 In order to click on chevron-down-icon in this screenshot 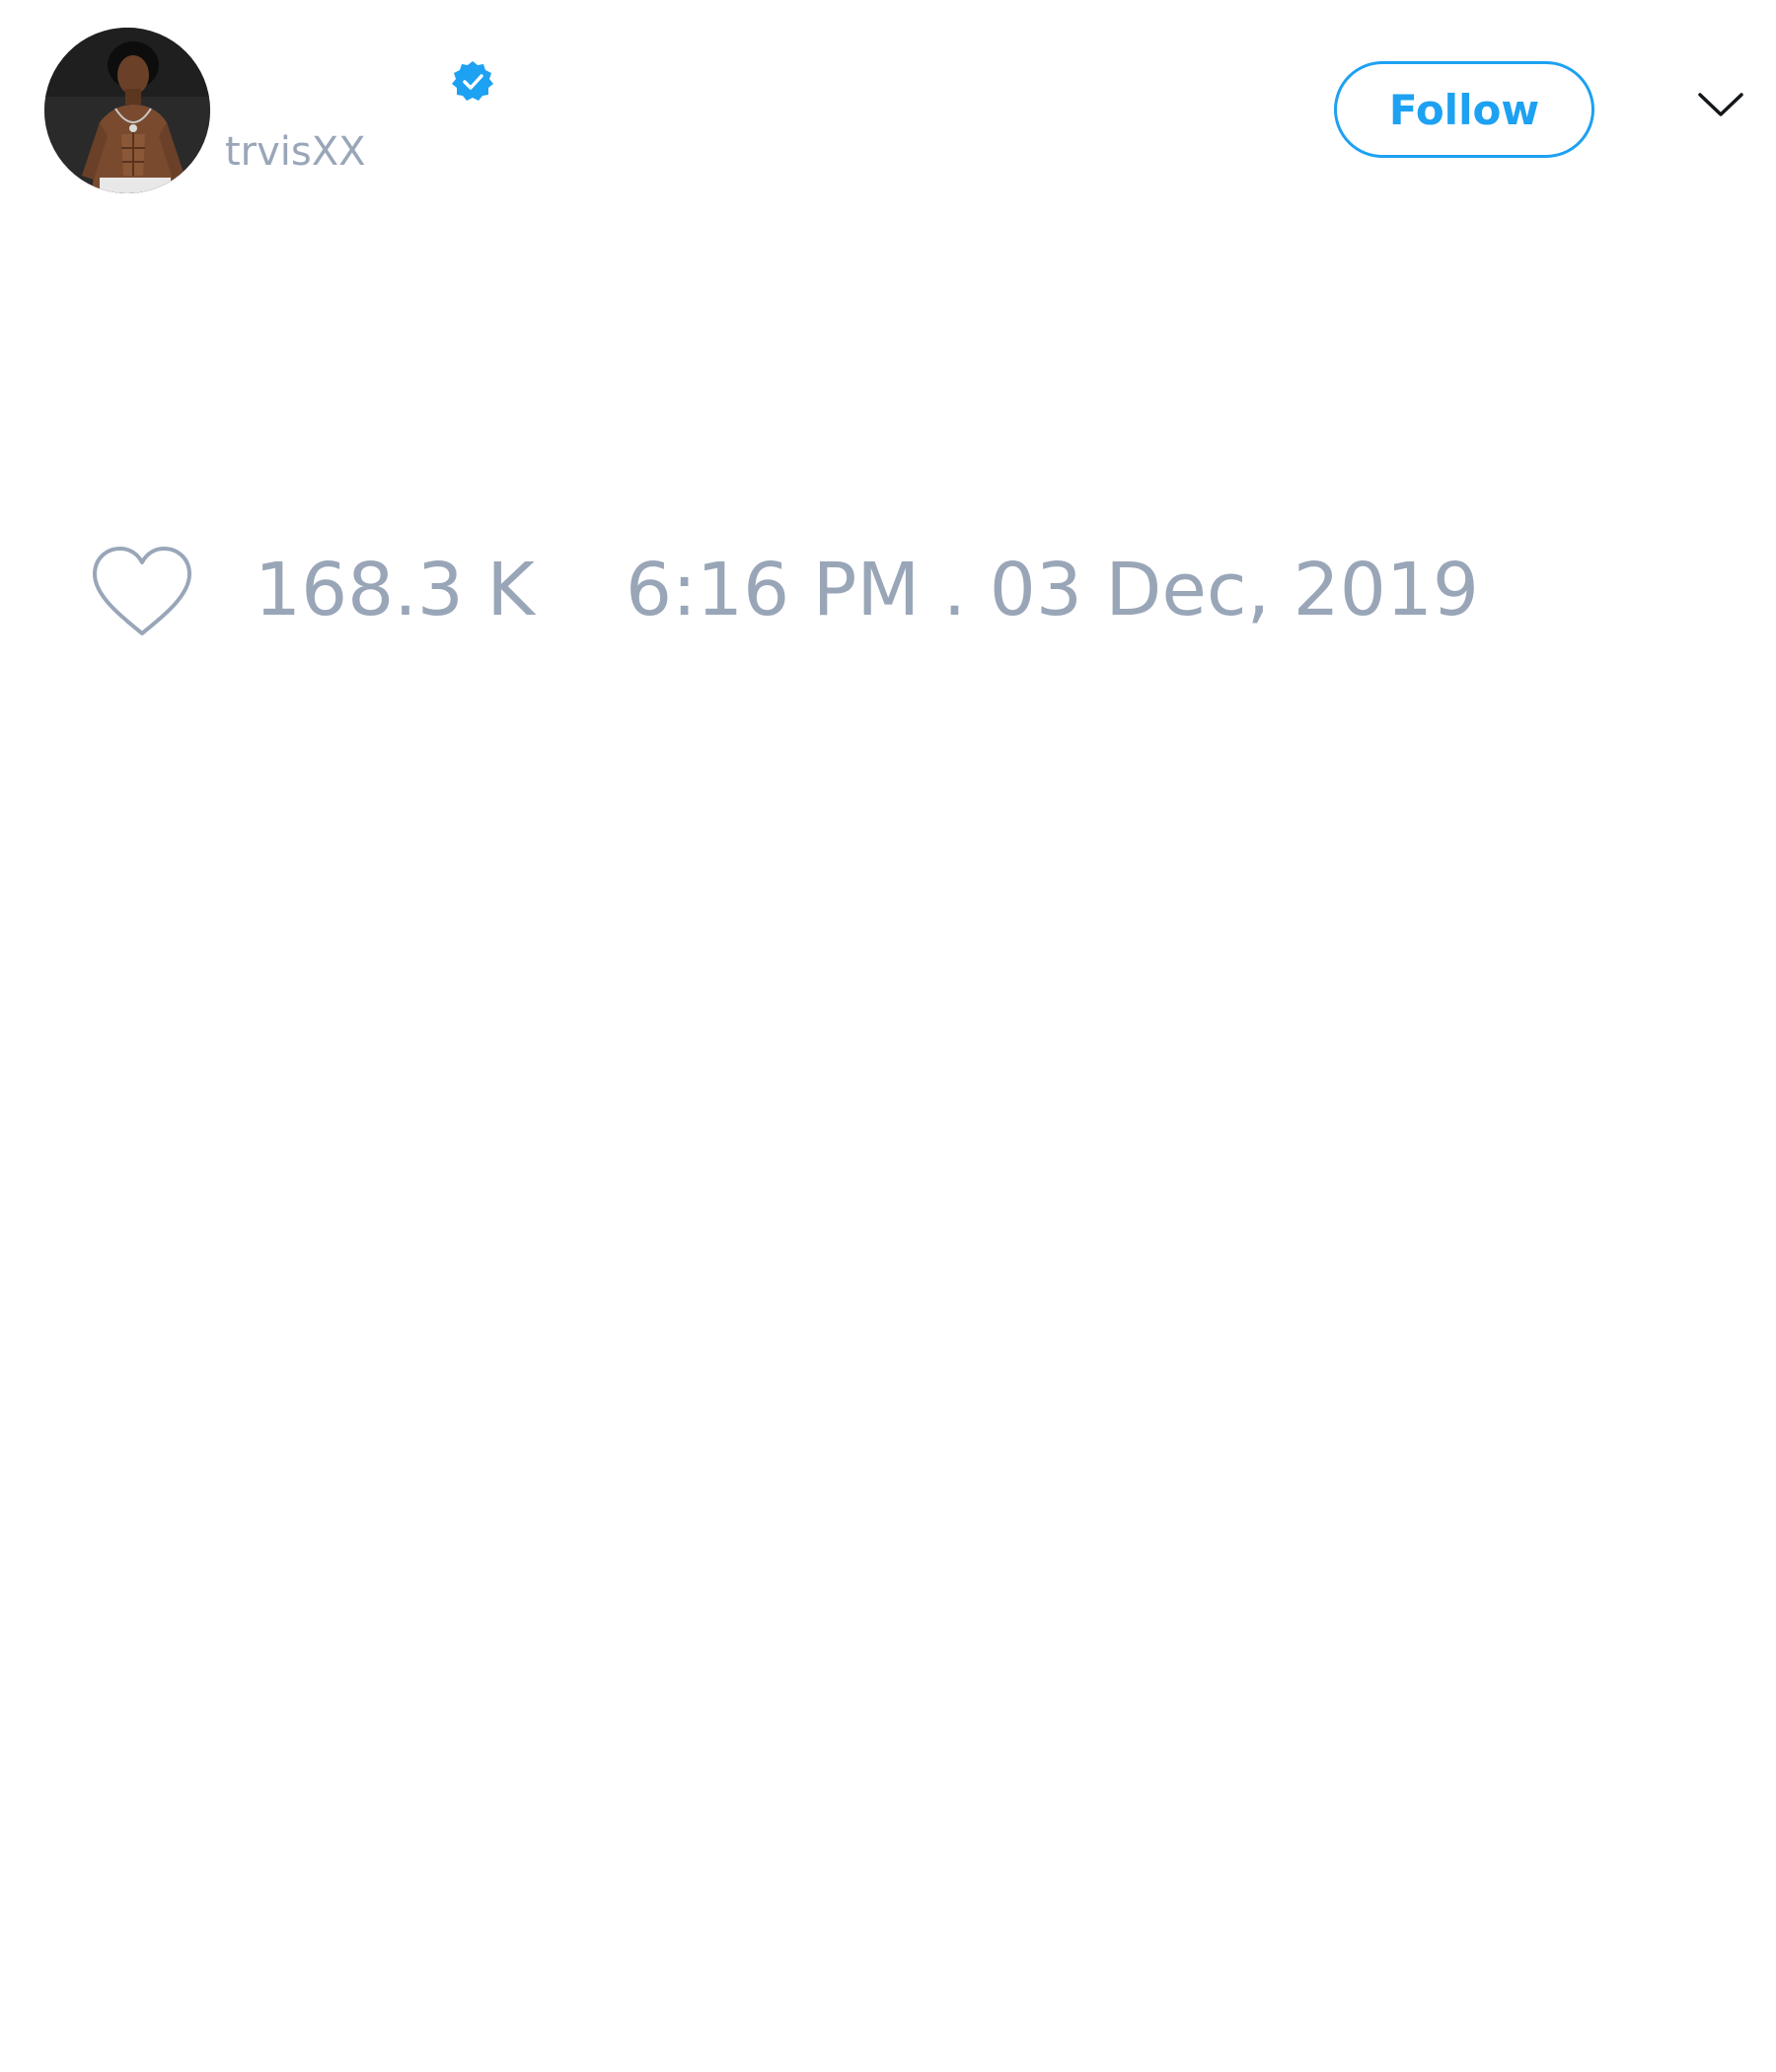, I will do `click(1721, 105)`.